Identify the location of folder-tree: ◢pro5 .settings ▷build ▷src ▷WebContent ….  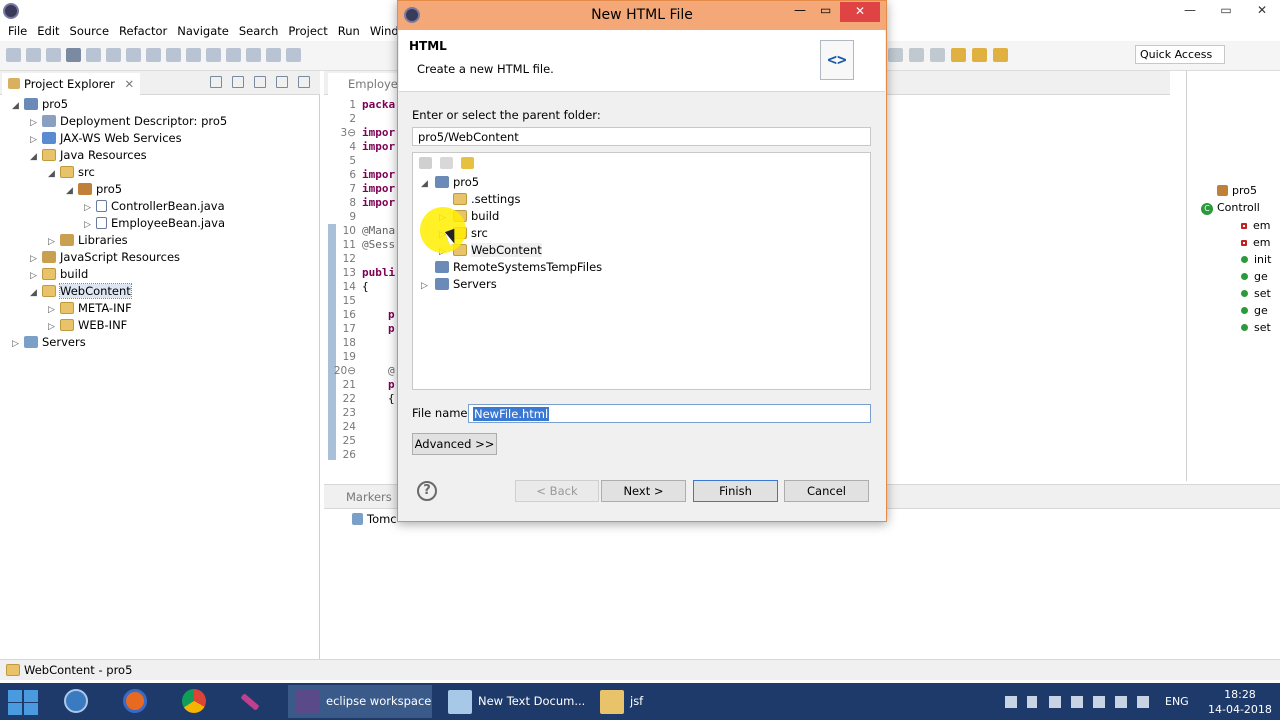
(641, 271).